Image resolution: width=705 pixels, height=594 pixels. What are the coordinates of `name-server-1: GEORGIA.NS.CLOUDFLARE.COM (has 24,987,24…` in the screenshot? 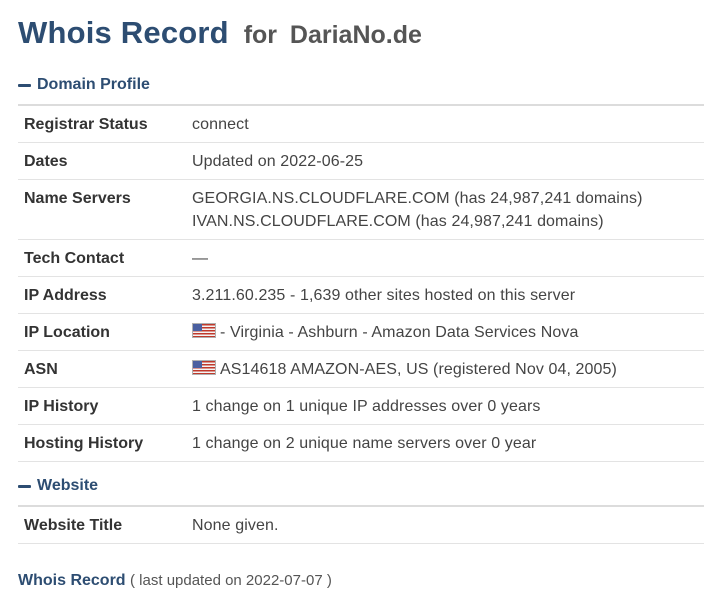 It's located at (417, 198).